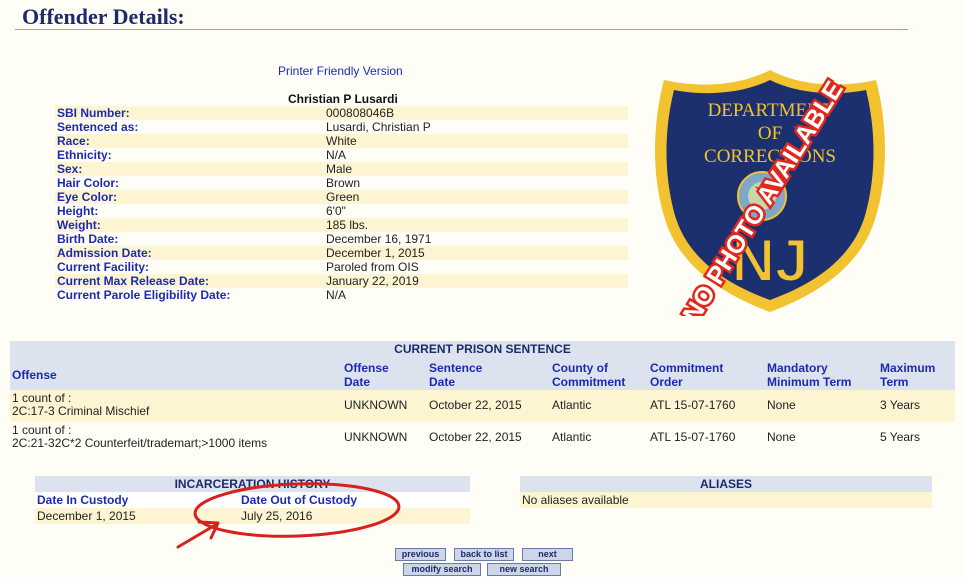 The image size is (964, 577). Describe the element at coordinates (900, 405) in the screenshot. I see `row-maximum: 3 Years` at that location.